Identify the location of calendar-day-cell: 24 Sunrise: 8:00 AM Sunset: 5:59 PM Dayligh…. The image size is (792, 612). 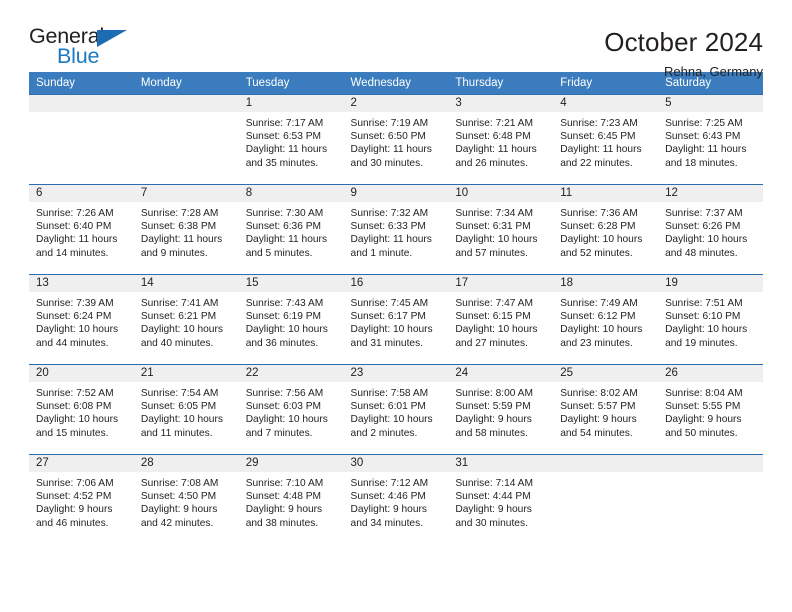
(501, 409).